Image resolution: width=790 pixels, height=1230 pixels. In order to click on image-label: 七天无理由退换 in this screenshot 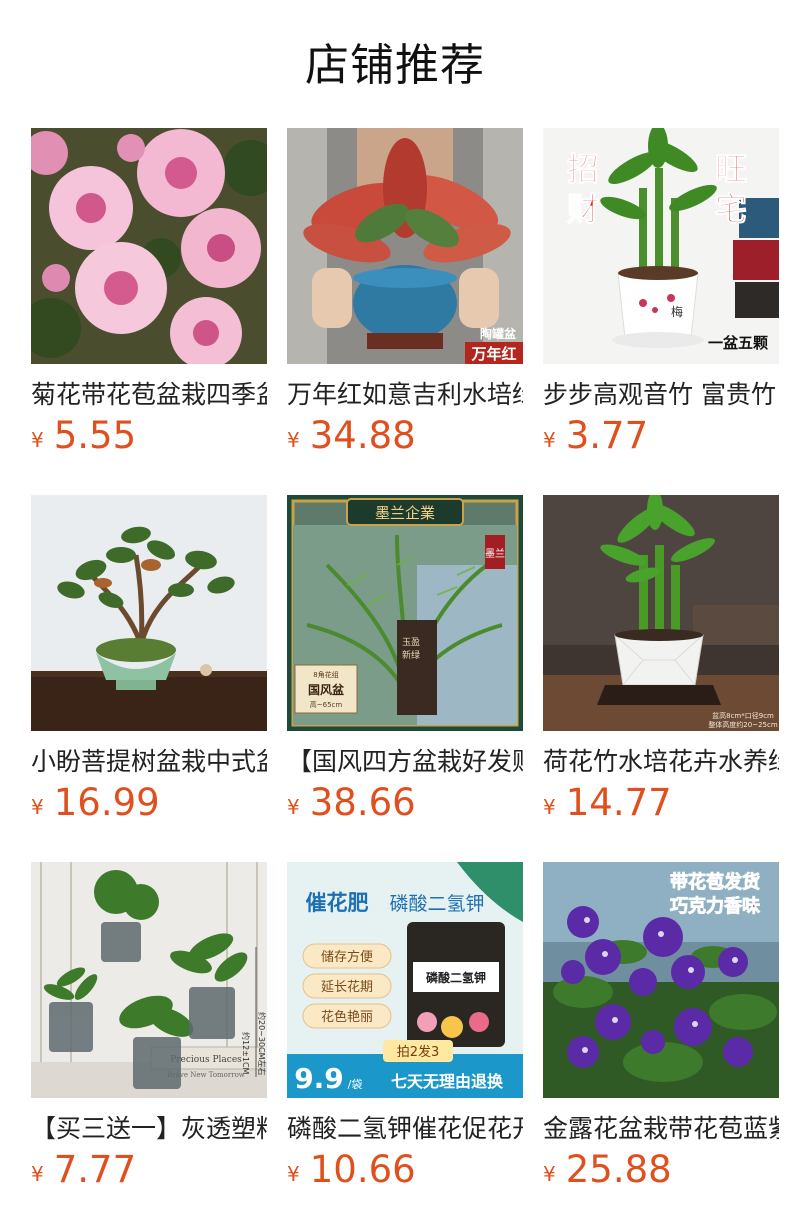, I will do `click(447, 1081)`.